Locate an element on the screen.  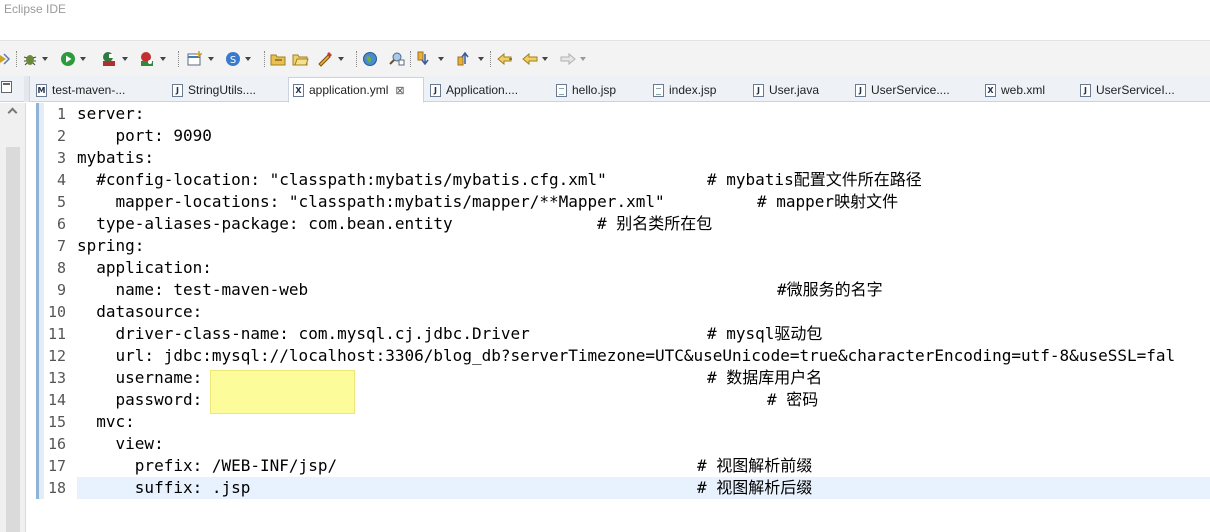
globe-button is located at coordinates (370, 59).